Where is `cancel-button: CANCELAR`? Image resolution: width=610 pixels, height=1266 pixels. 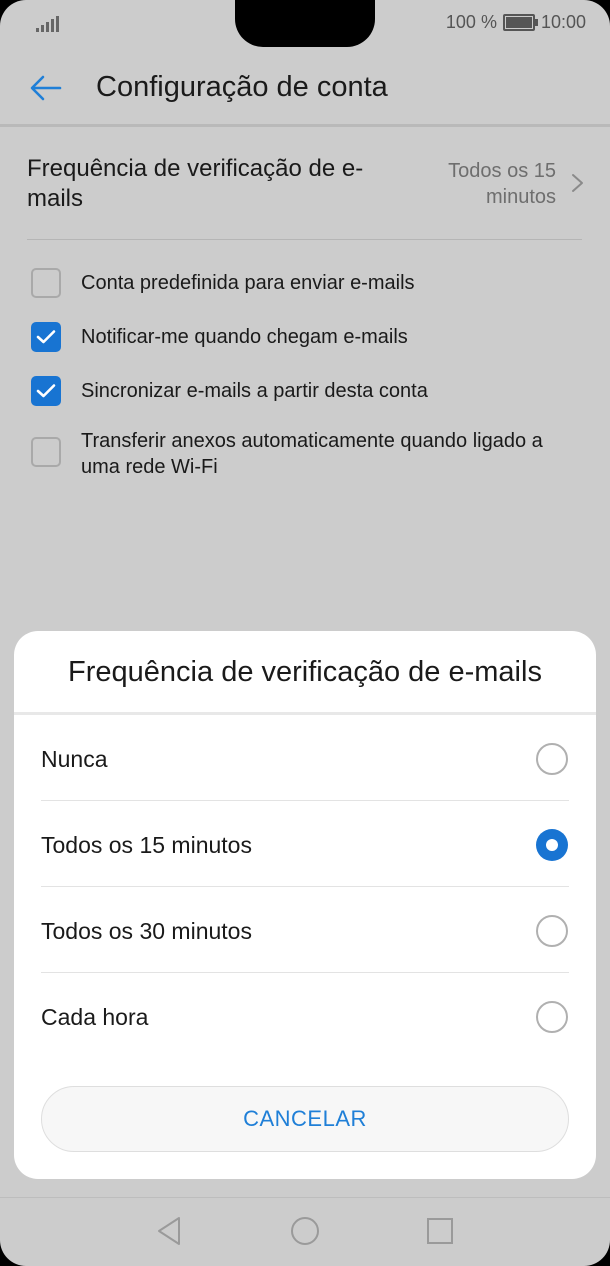
cancel-button: CANCELAR is located at coordinates (305, 1119).